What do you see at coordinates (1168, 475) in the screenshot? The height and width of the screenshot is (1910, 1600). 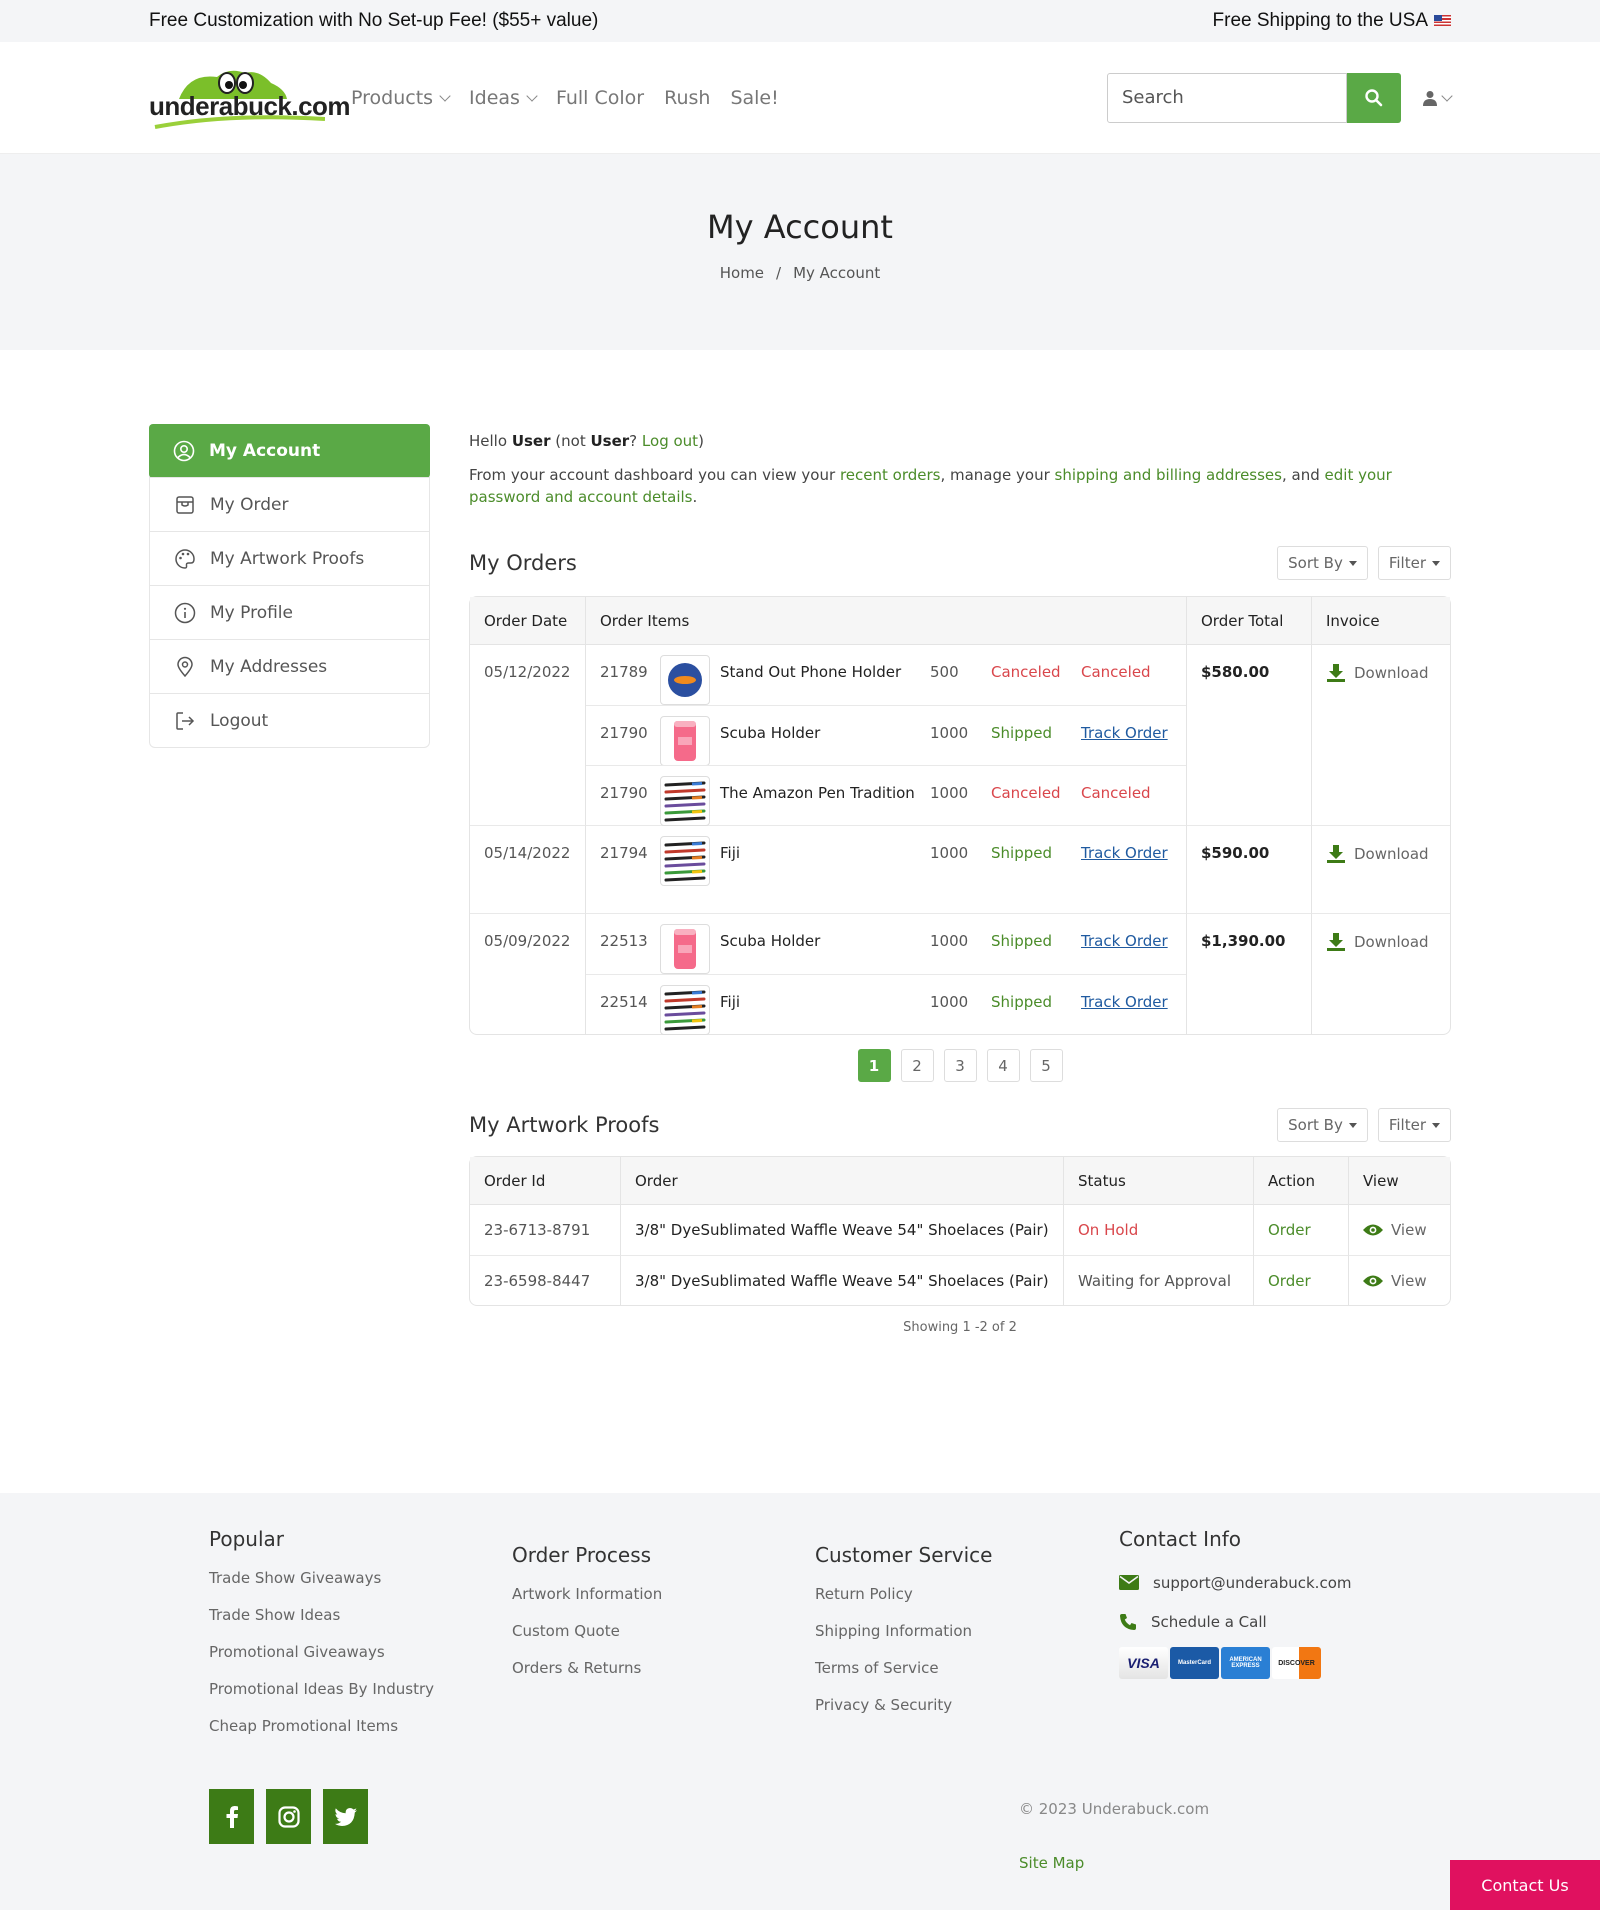 I see `addresses-link: shipping and billing addresses` at bounding box center [1168, 475].